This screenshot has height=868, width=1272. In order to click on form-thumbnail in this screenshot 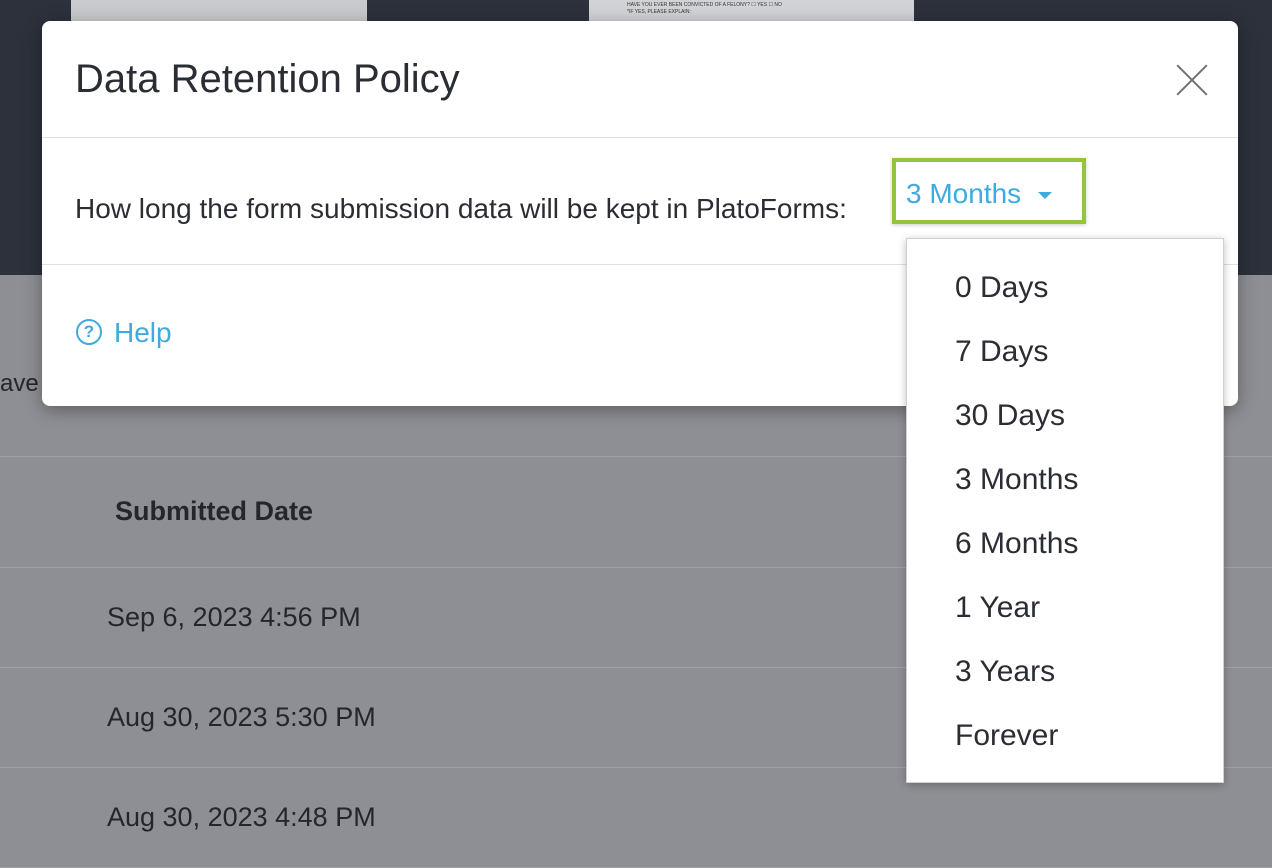, I will do `click(219, 11)`.